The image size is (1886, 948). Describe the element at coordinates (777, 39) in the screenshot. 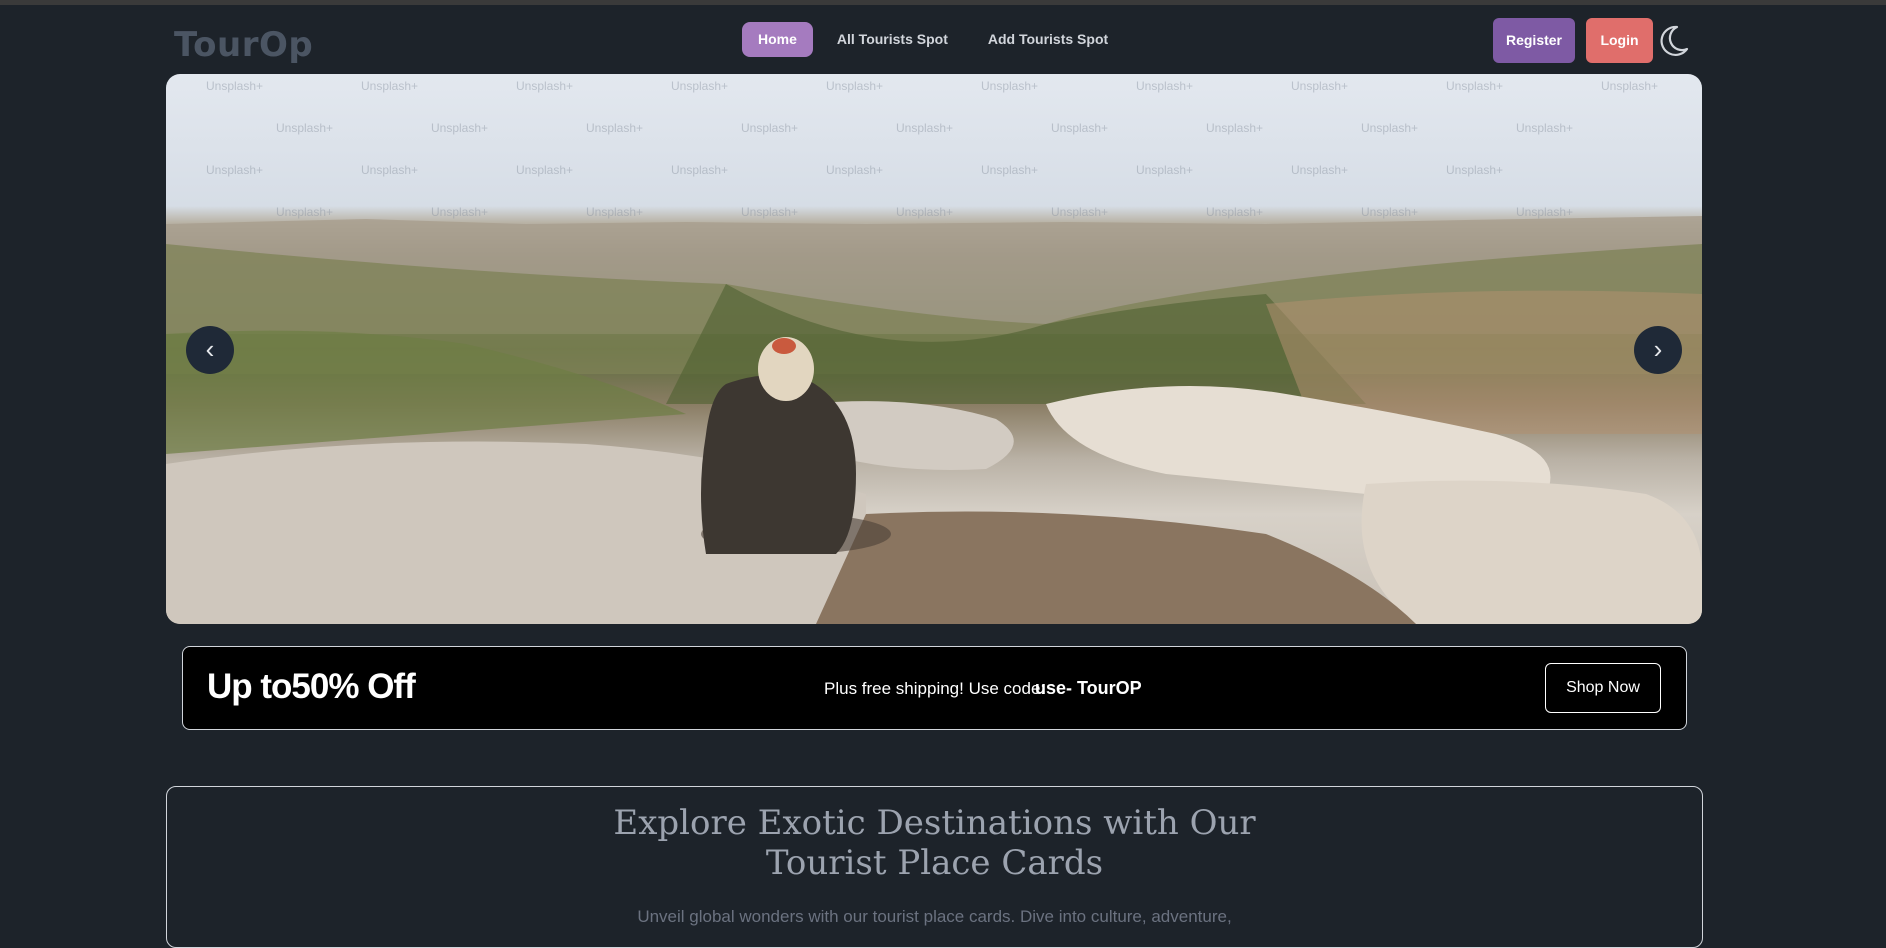

I see `nav-link-home: Home` at that location.